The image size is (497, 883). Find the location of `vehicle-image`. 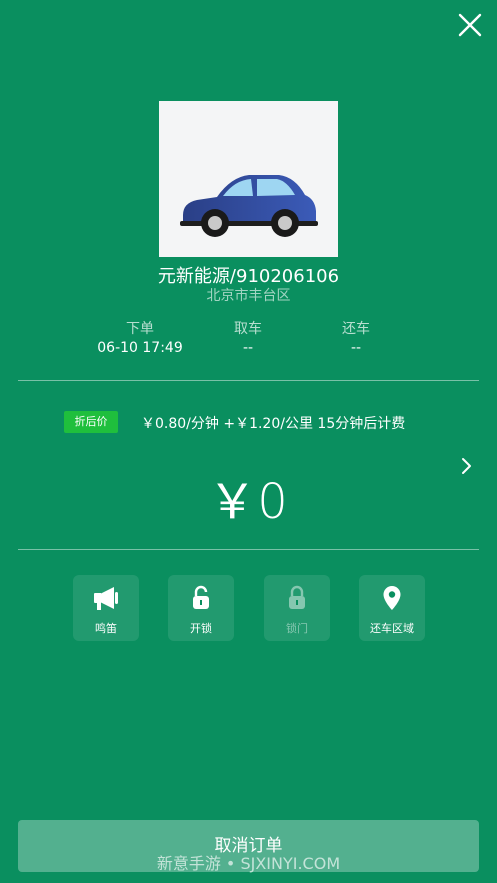

vehicle-image is located at coordinates (248, 179).